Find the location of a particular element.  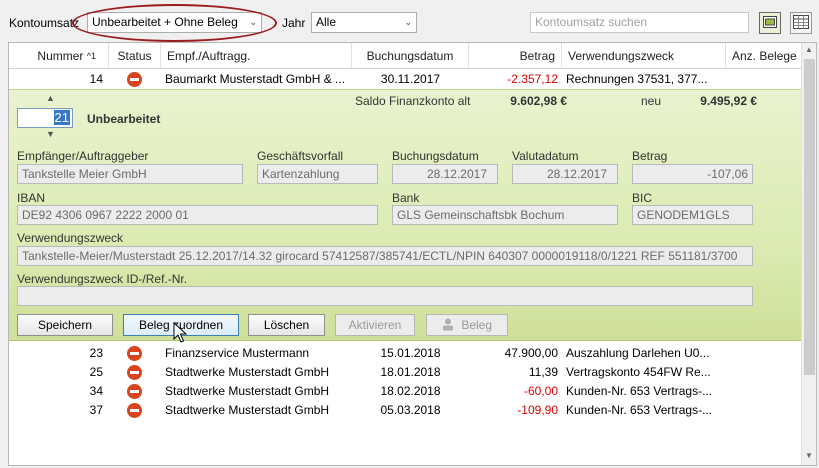

delete-button: Löschen is located at coordinates (286, 325).